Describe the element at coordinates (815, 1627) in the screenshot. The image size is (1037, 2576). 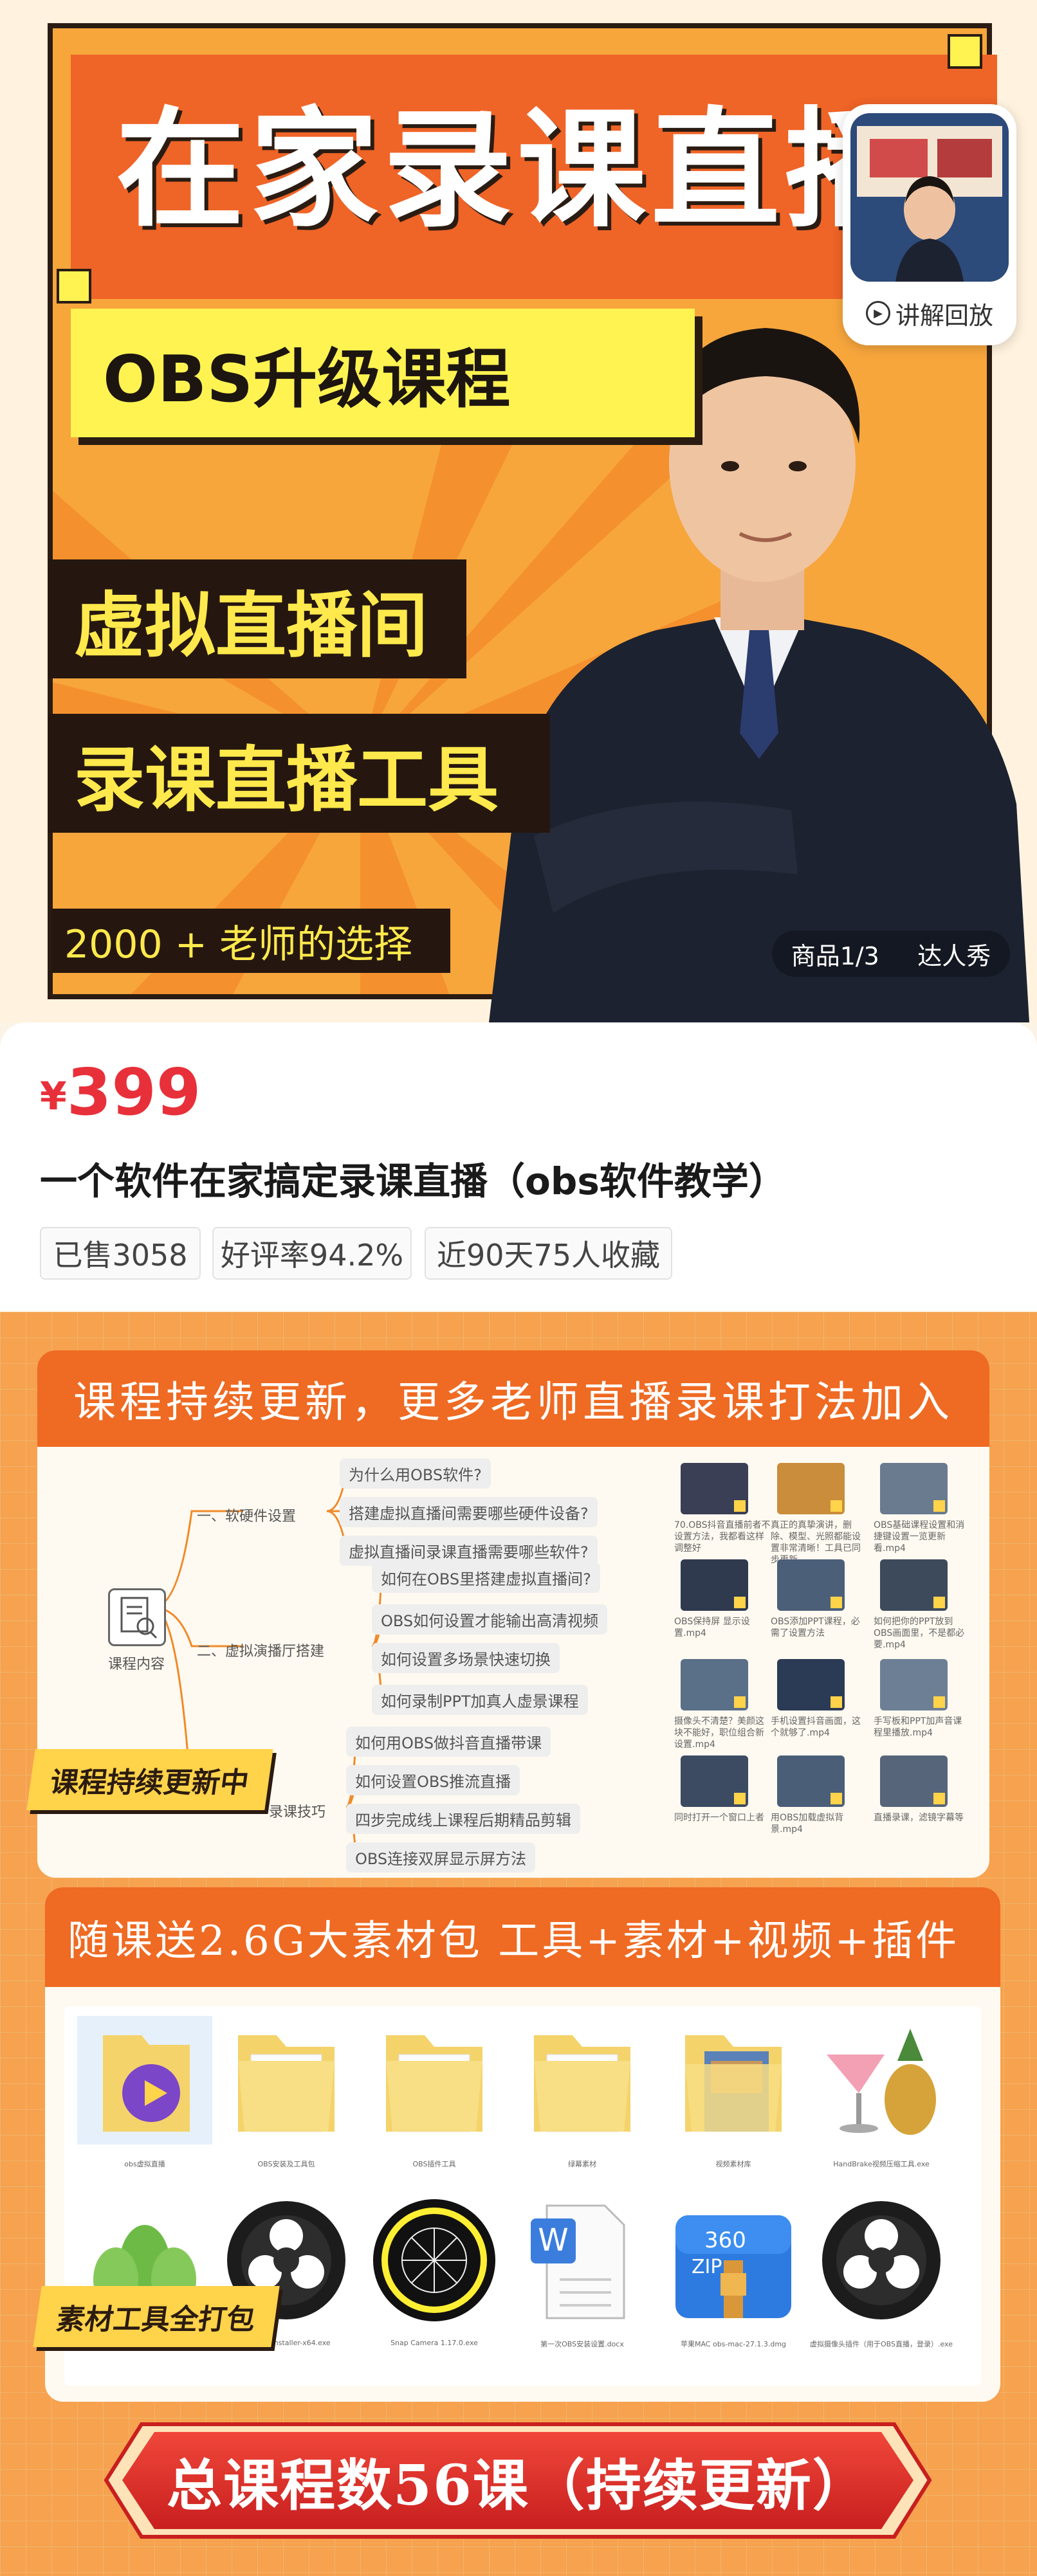
I see `video-caption: OBS添加PPT课程，必需了设置方法` at that location.